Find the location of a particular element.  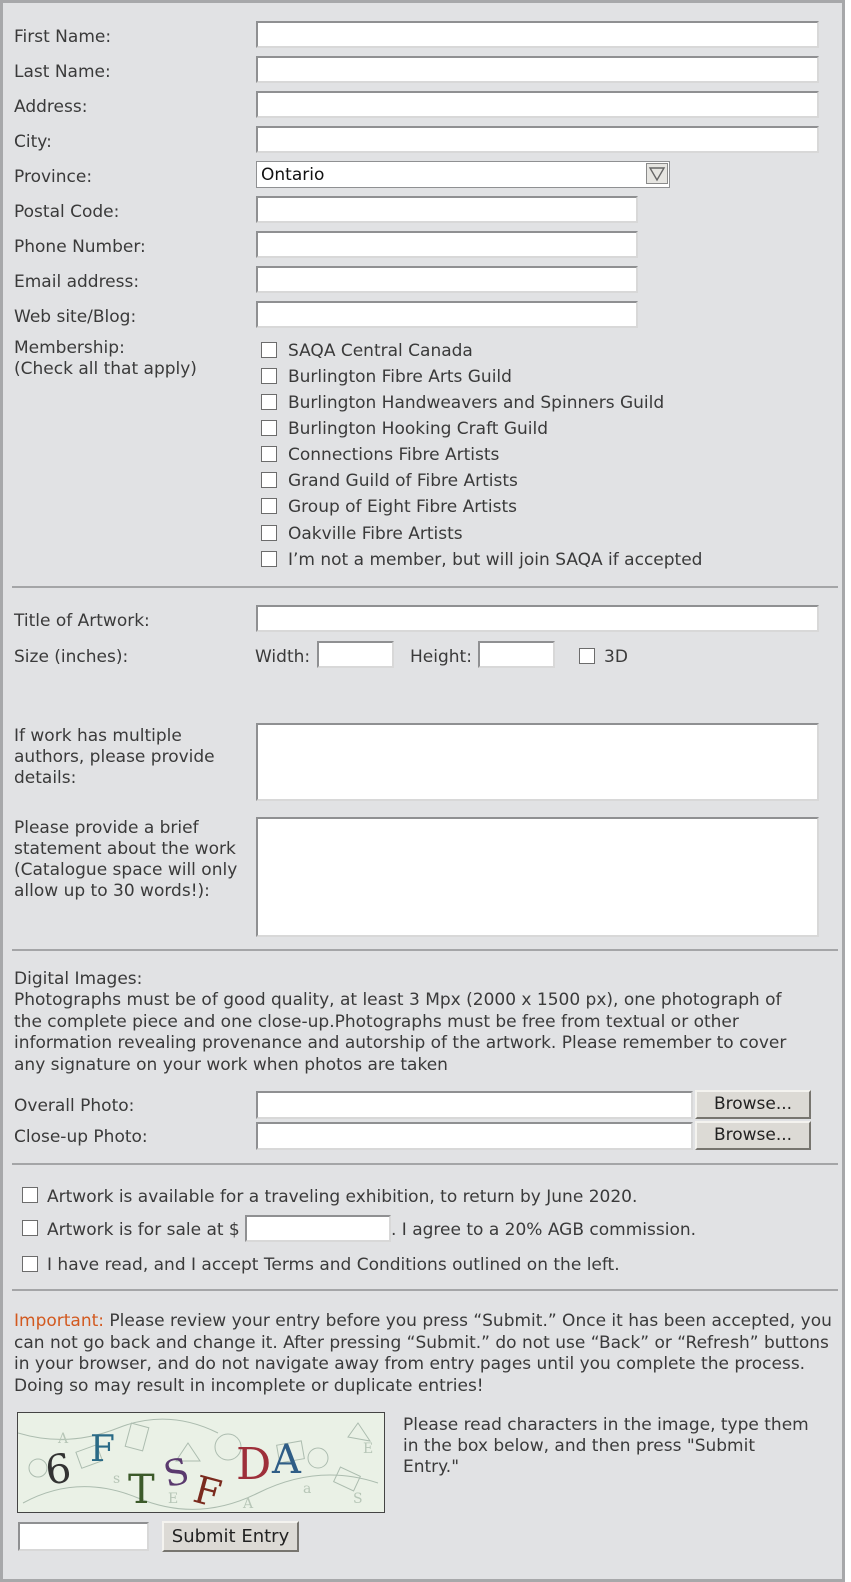

artwork-title-input is located at coordinates (537, 618).